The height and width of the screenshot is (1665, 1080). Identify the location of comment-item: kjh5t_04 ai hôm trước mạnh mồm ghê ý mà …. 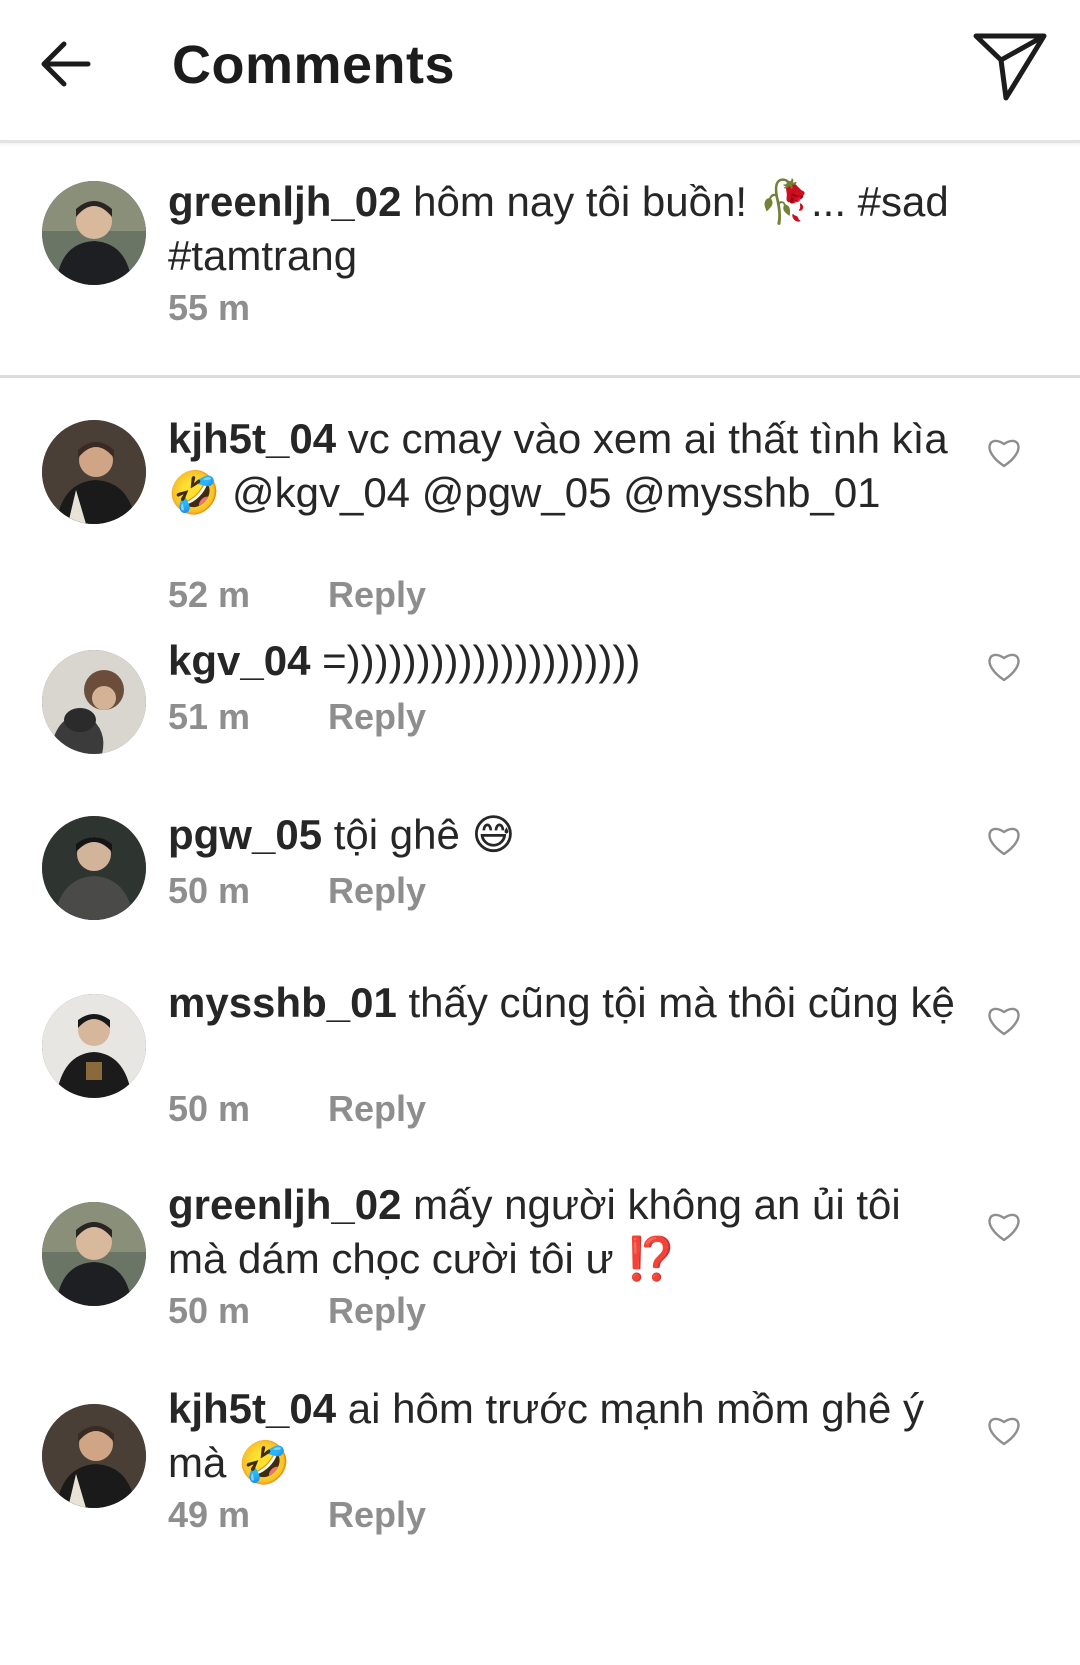
(540, 1482).